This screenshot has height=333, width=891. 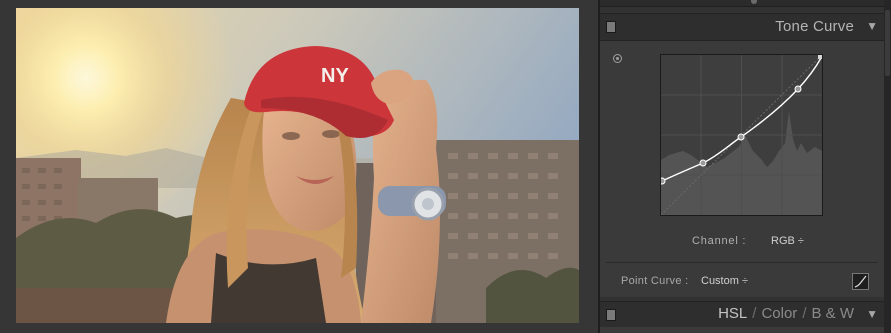 What do you see at coordinates (754, 2) in the screenshot?
I see `slider-handle-icon` at bounding box center [754, 2].